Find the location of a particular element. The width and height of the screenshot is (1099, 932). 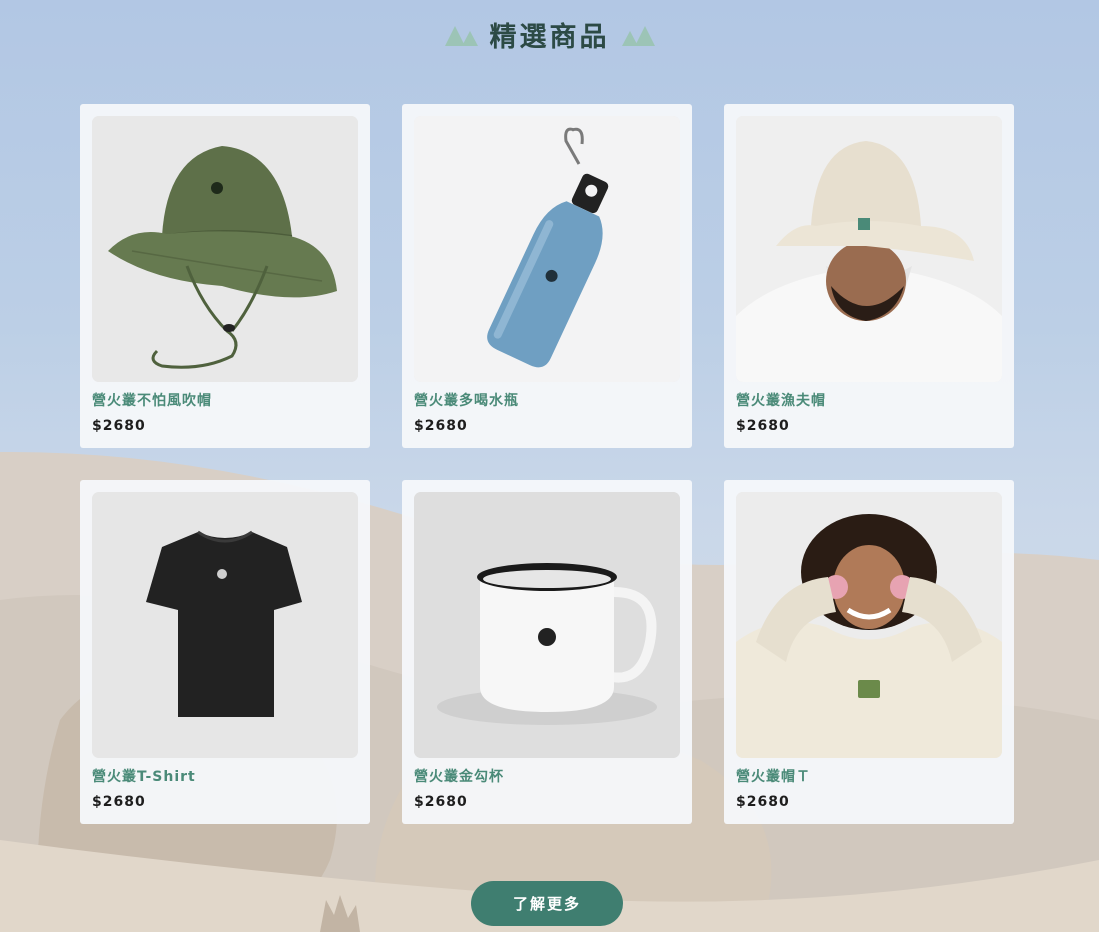

product-card: 營火叢漁夫帽 $2680 is located at coordinates (869, 276).